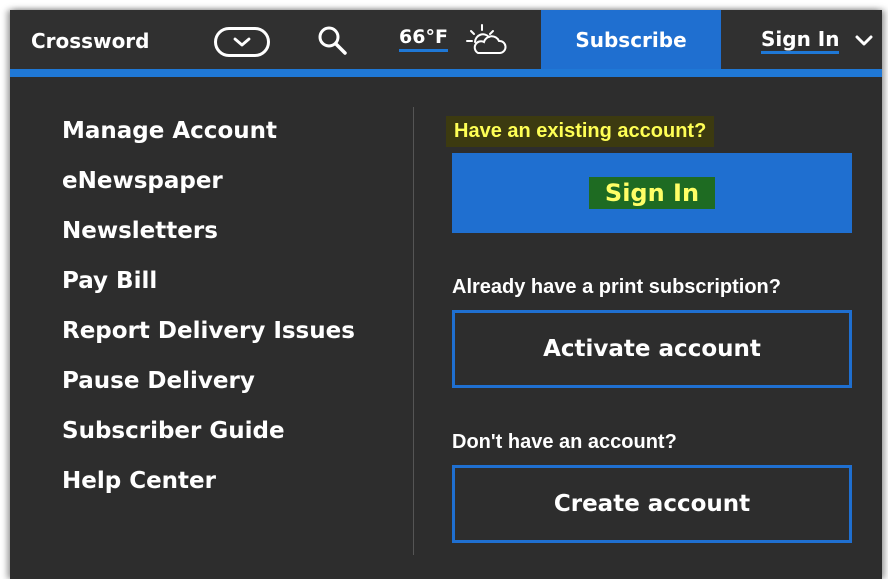 This screenshot has height=579, width=888. What do you see at coordinates (208, 190) in the screenshot?
I see `menu-item-enewspaper: eNewspaper` at bounding box center [208, 190].